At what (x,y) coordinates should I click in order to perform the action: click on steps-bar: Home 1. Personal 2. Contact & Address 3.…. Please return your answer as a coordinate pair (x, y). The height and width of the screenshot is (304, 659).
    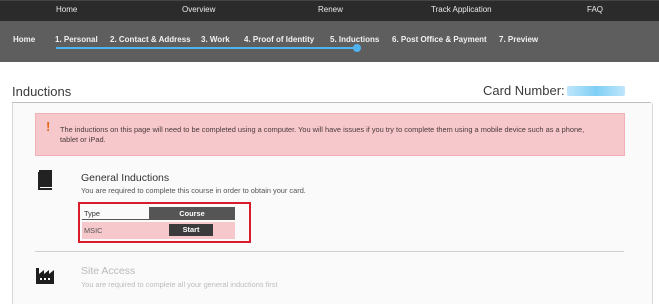
    Looking at the image, I should click on (329, 41).